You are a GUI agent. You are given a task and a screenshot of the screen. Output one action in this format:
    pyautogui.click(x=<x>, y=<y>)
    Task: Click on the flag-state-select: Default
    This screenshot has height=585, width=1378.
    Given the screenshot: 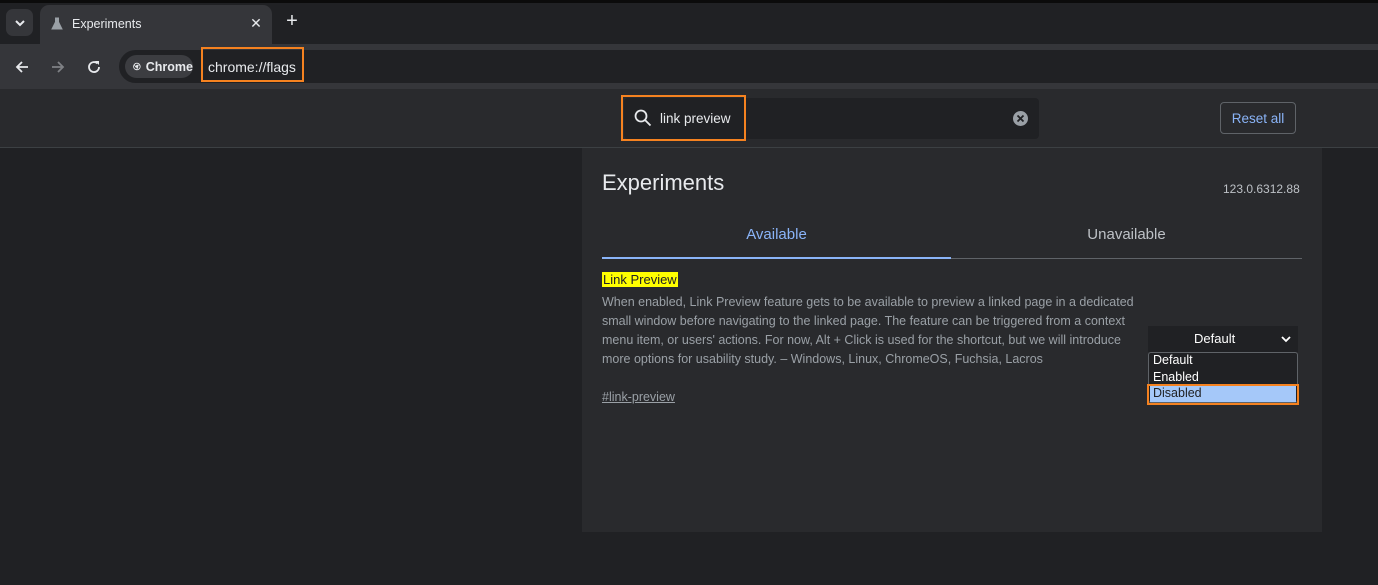 What is the action you would take?
    pyautogui.click(x=1223, y=339)
    